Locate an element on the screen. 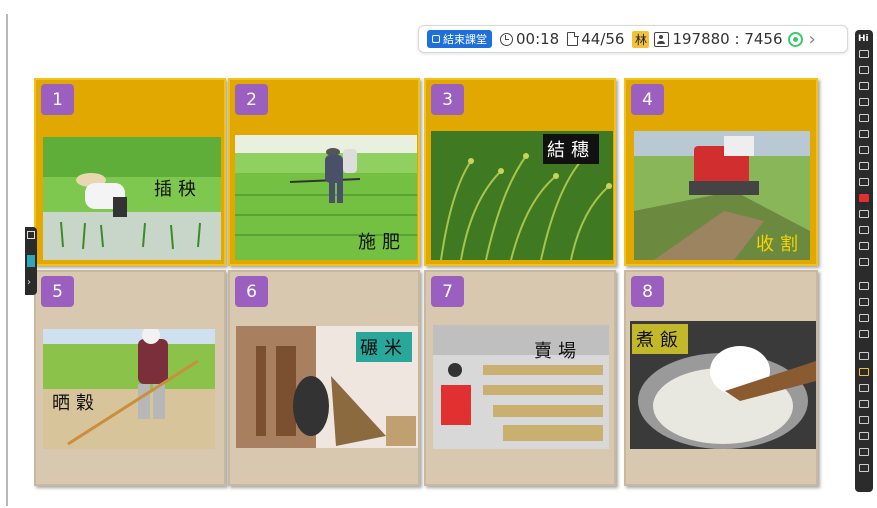 The width and height of the screenshot is (877, 508). card-caption: 結穗 is located at coordinates (571, 149).